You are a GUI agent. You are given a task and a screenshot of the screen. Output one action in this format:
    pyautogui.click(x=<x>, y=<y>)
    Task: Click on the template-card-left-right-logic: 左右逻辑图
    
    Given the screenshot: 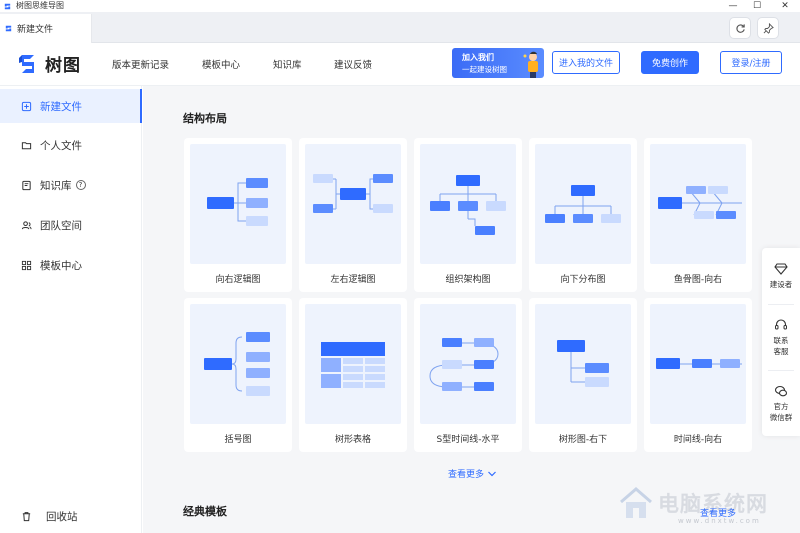 What is the action you would take?
    pyautogui.click(x=353, y=215)
    